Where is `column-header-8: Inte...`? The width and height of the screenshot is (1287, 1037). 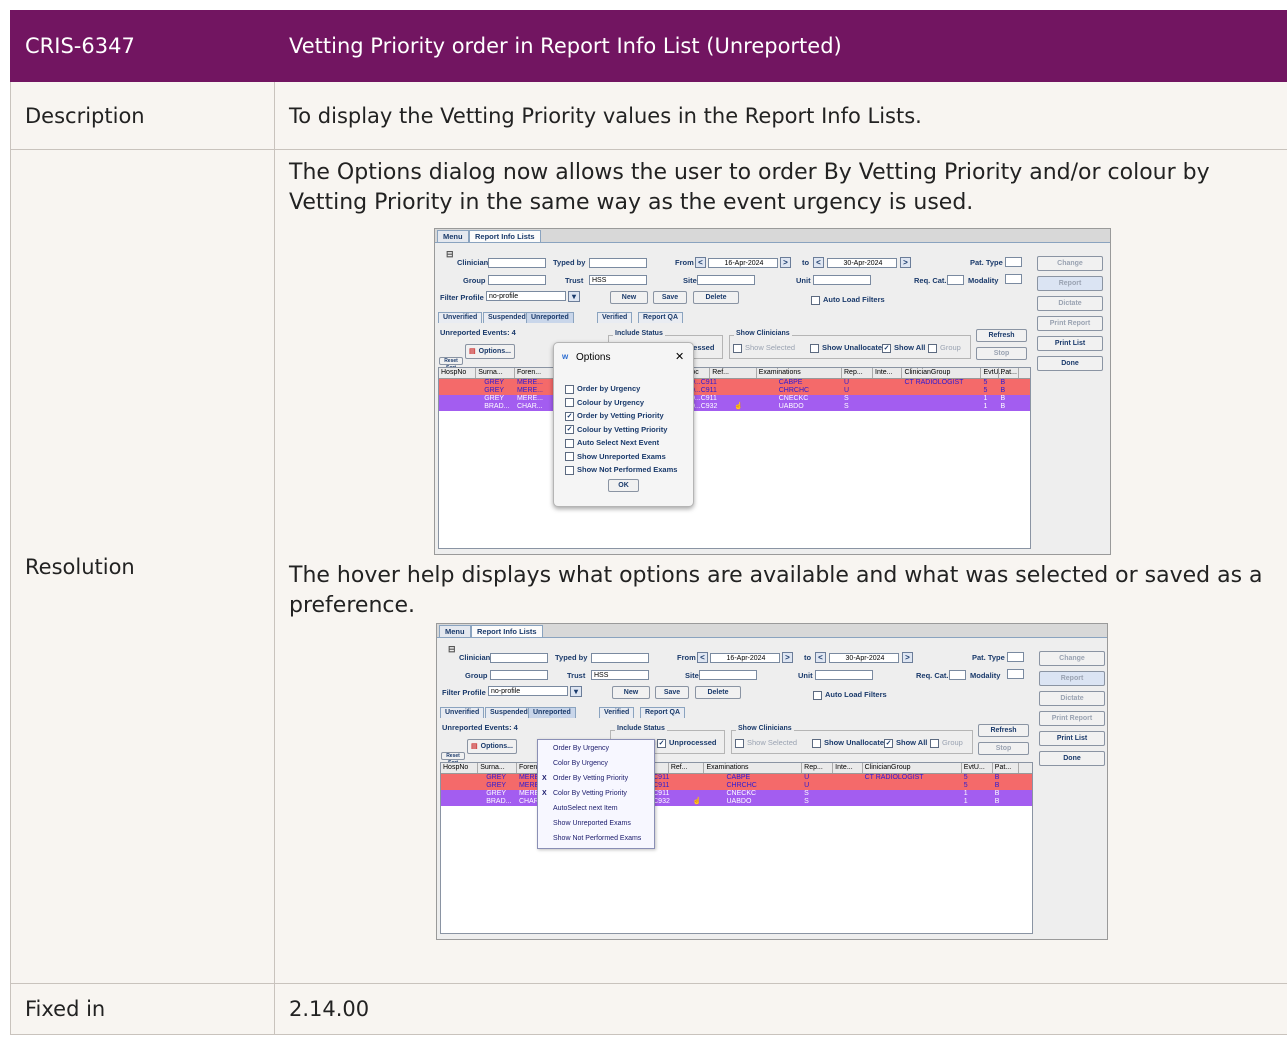 column-header-8: Inte... is located at coordinates (888, 373).